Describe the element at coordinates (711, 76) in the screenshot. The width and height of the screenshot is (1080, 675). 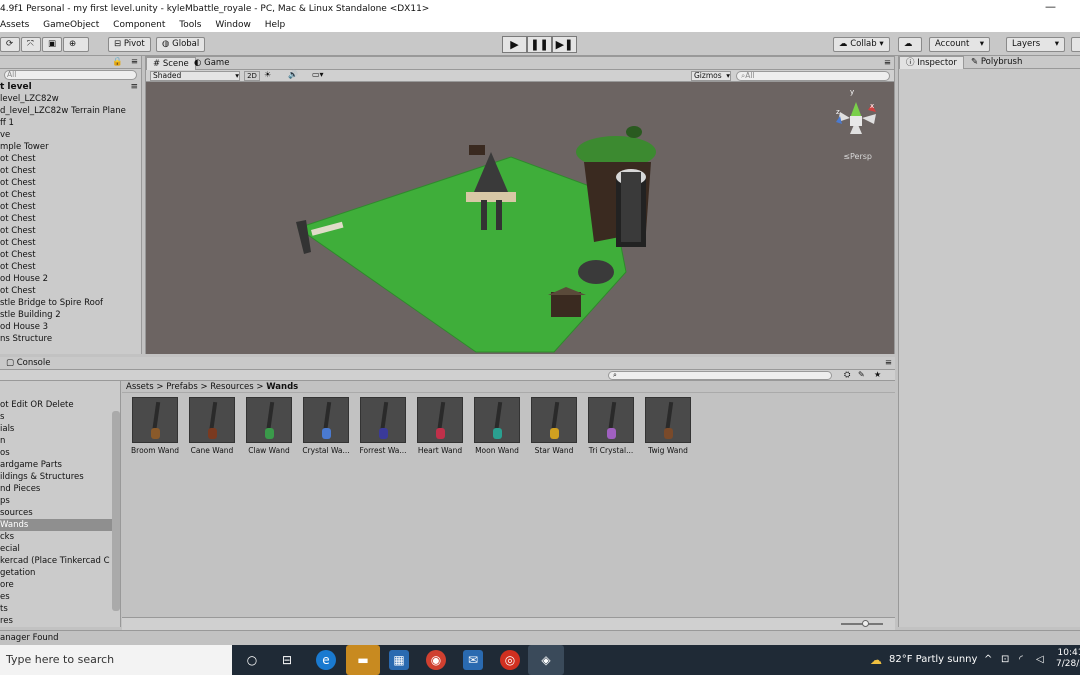
I see `gizmos-dropdown: Gizmos ▾` at that location.